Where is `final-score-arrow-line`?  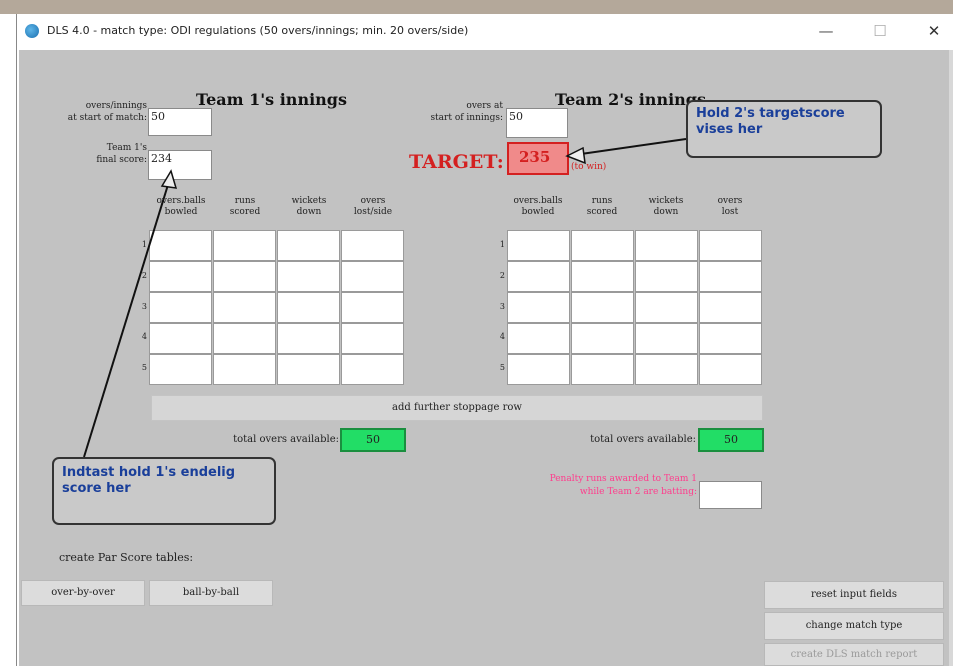
final-score-arrow-line is located at coordinates (127, 316).